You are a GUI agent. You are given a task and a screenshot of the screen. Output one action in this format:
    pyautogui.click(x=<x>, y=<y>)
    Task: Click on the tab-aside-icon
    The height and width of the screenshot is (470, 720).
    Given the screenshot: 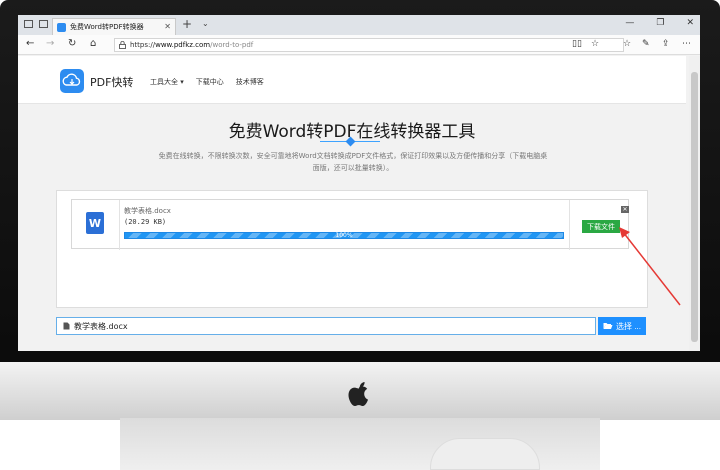 What is the action you would take?
    pyautogui.click(x=43, y=24)
    